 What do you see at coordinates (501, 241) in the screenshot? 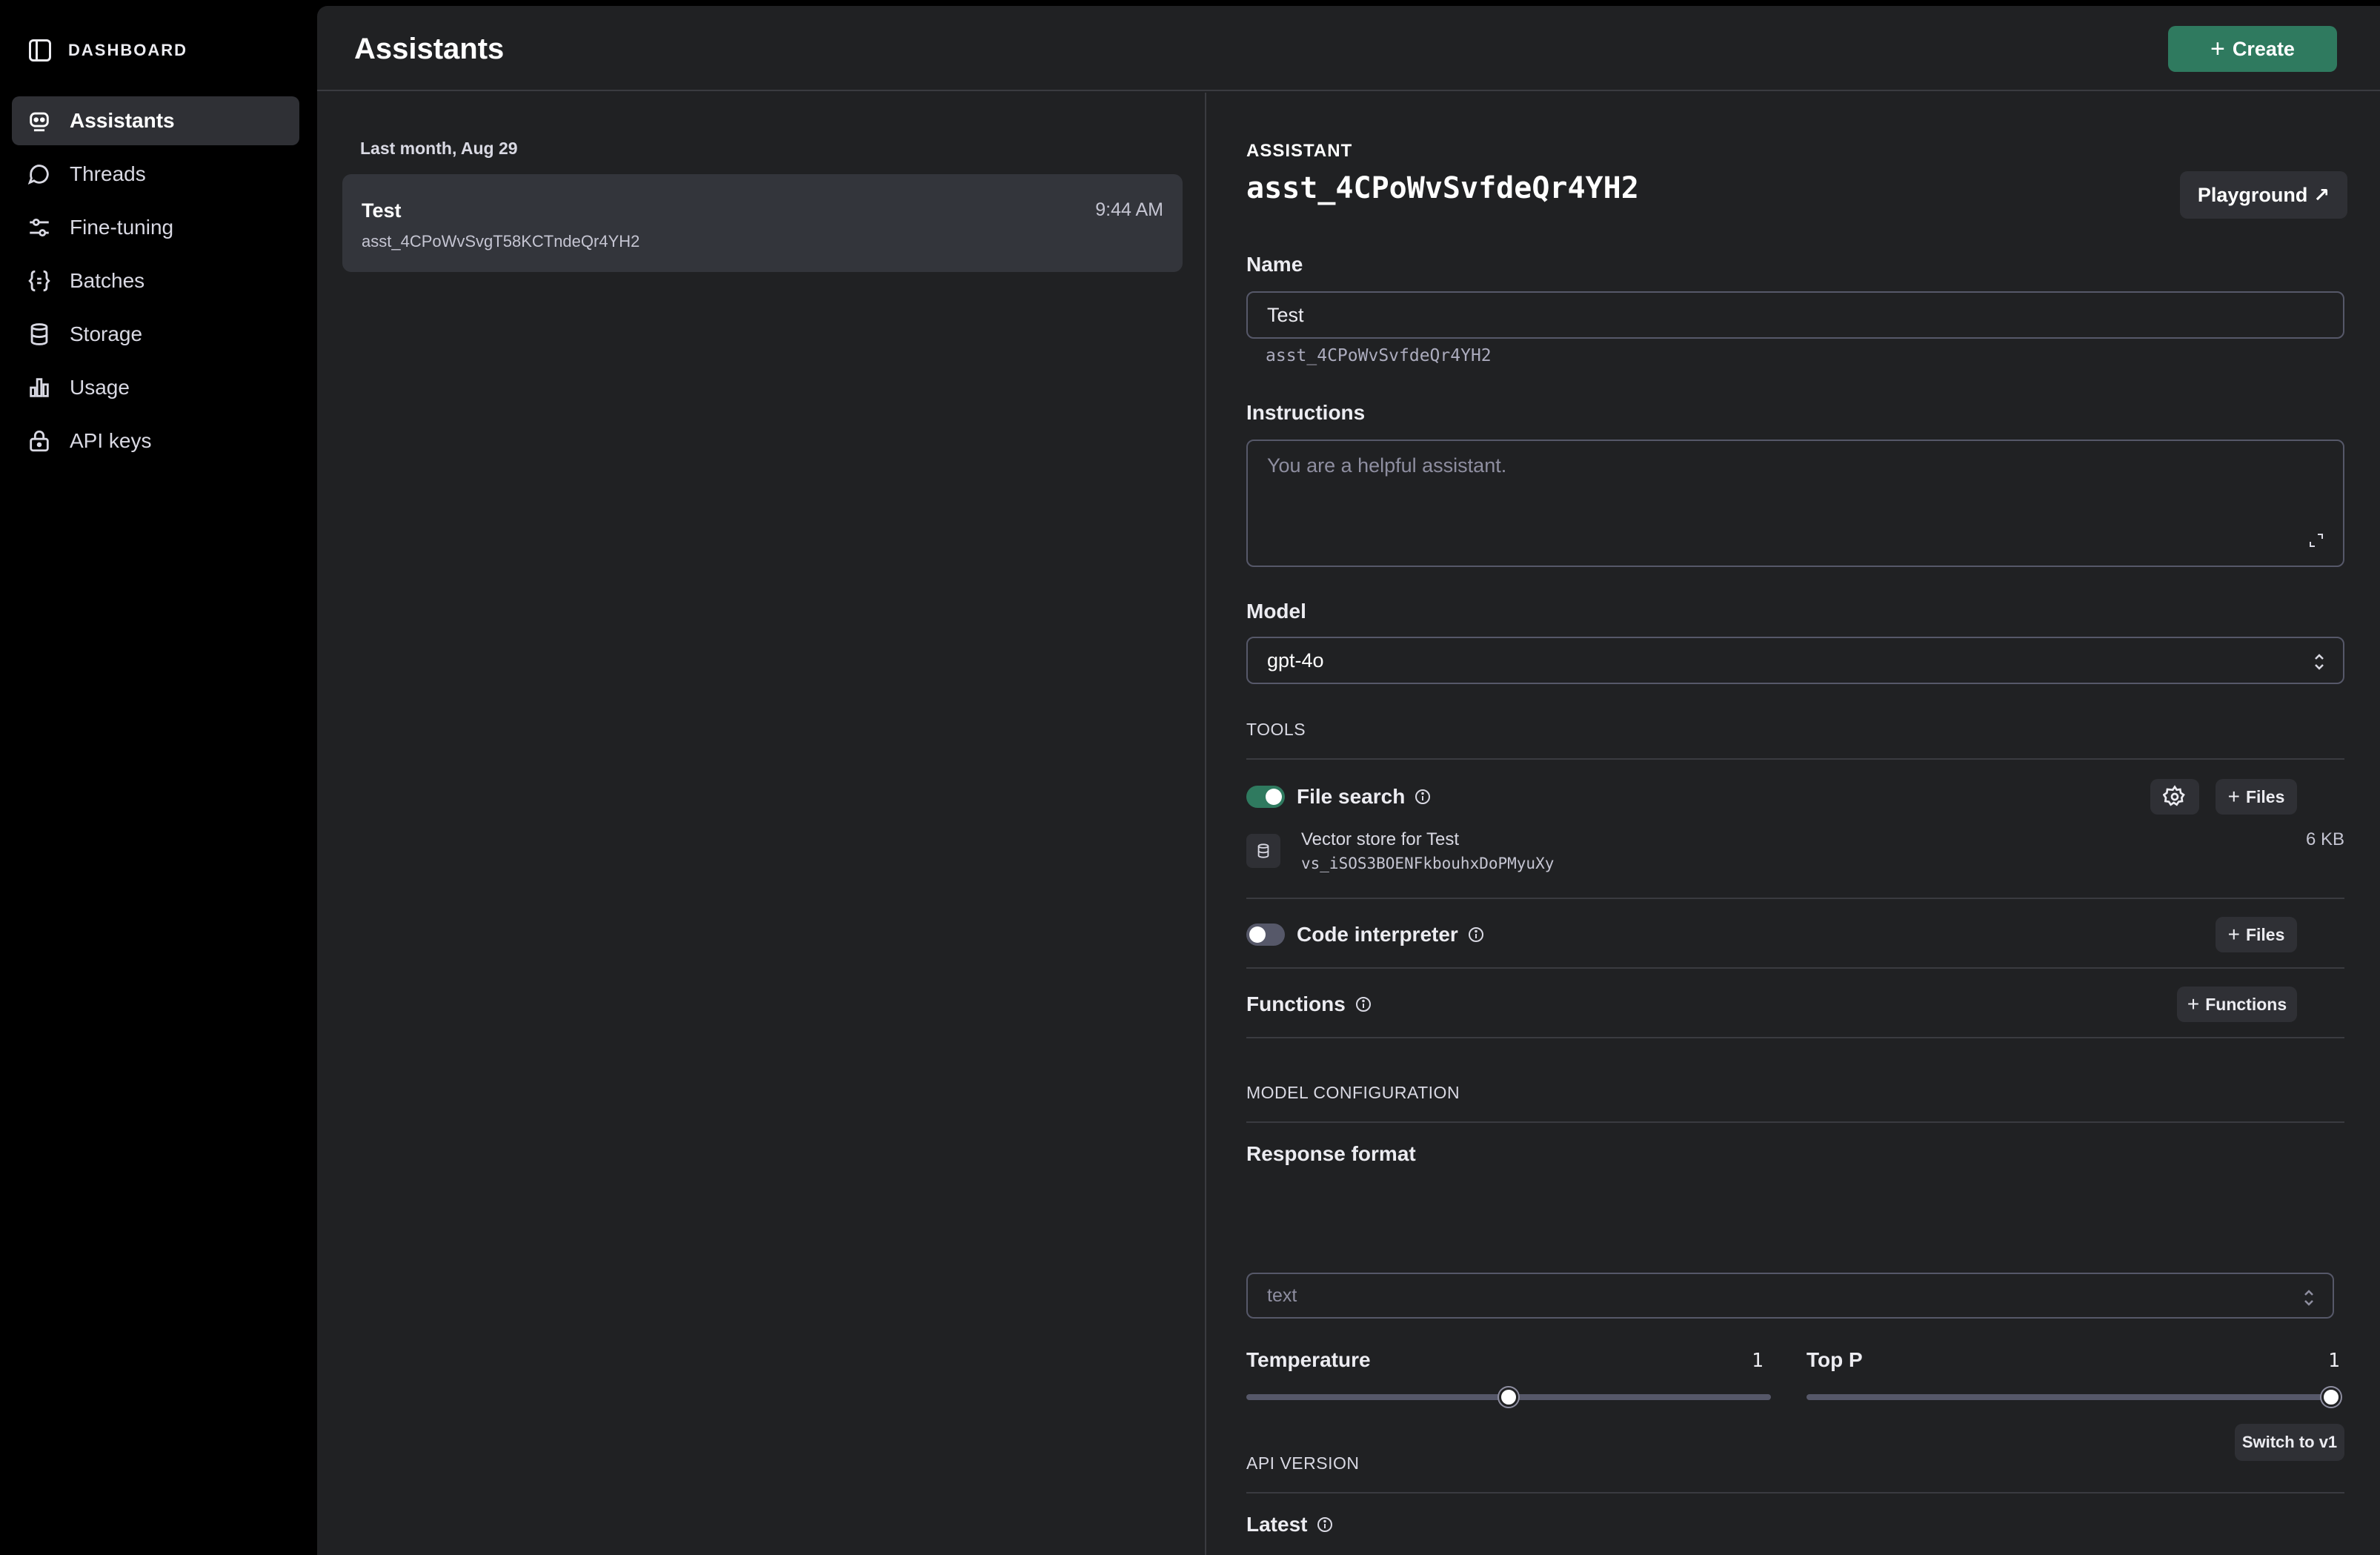
I see `assistant-id: asst_4CPoWvSvgT58KCTndeQr4YH2` at bounding box center [501, 241].